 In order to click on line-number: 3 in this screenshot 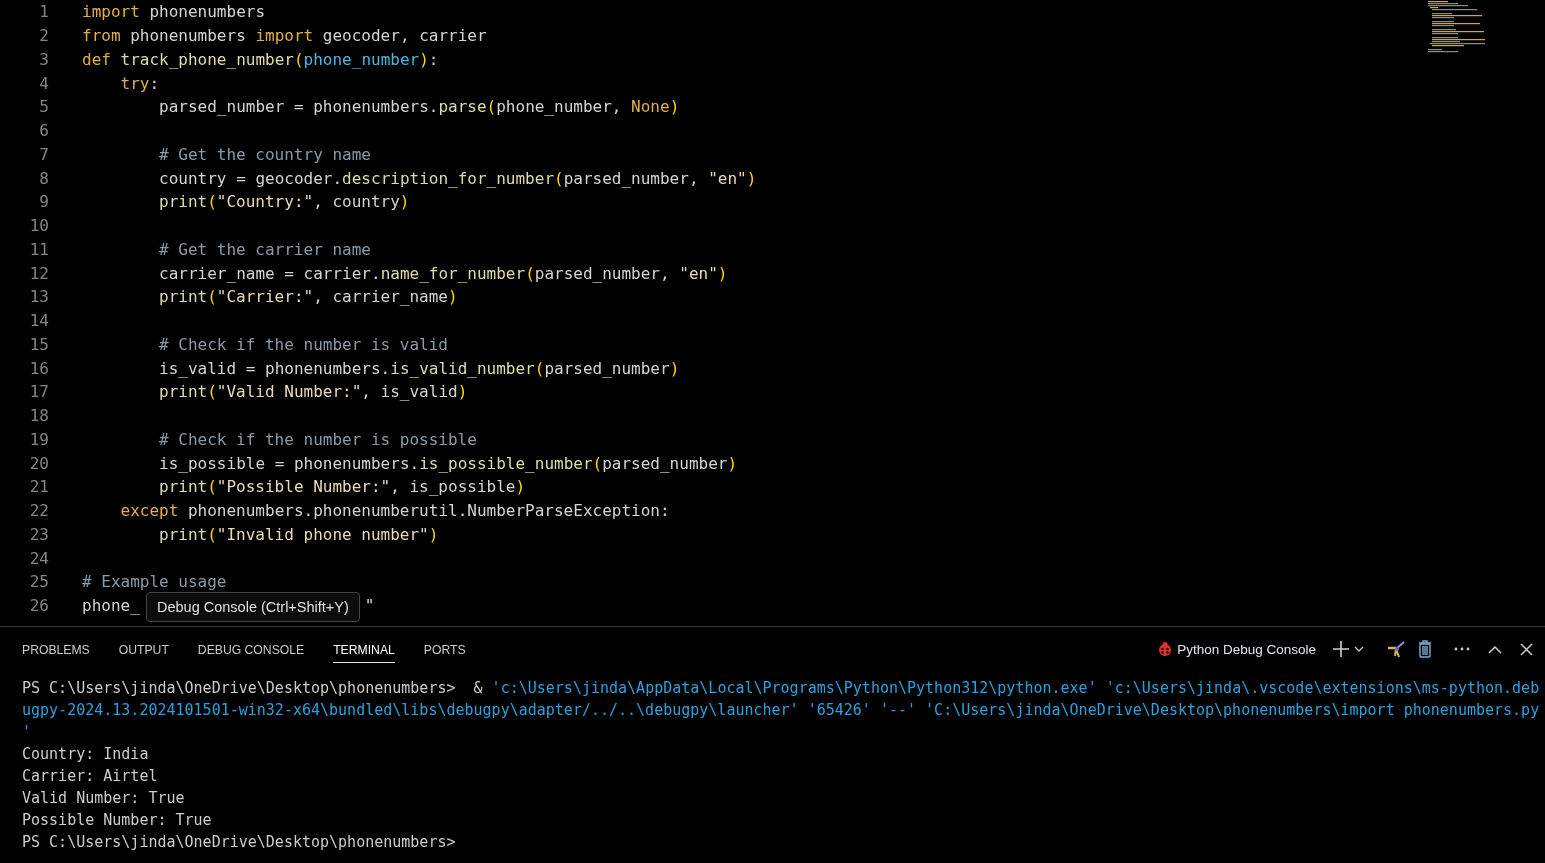, I will do `click(43, 59)`.